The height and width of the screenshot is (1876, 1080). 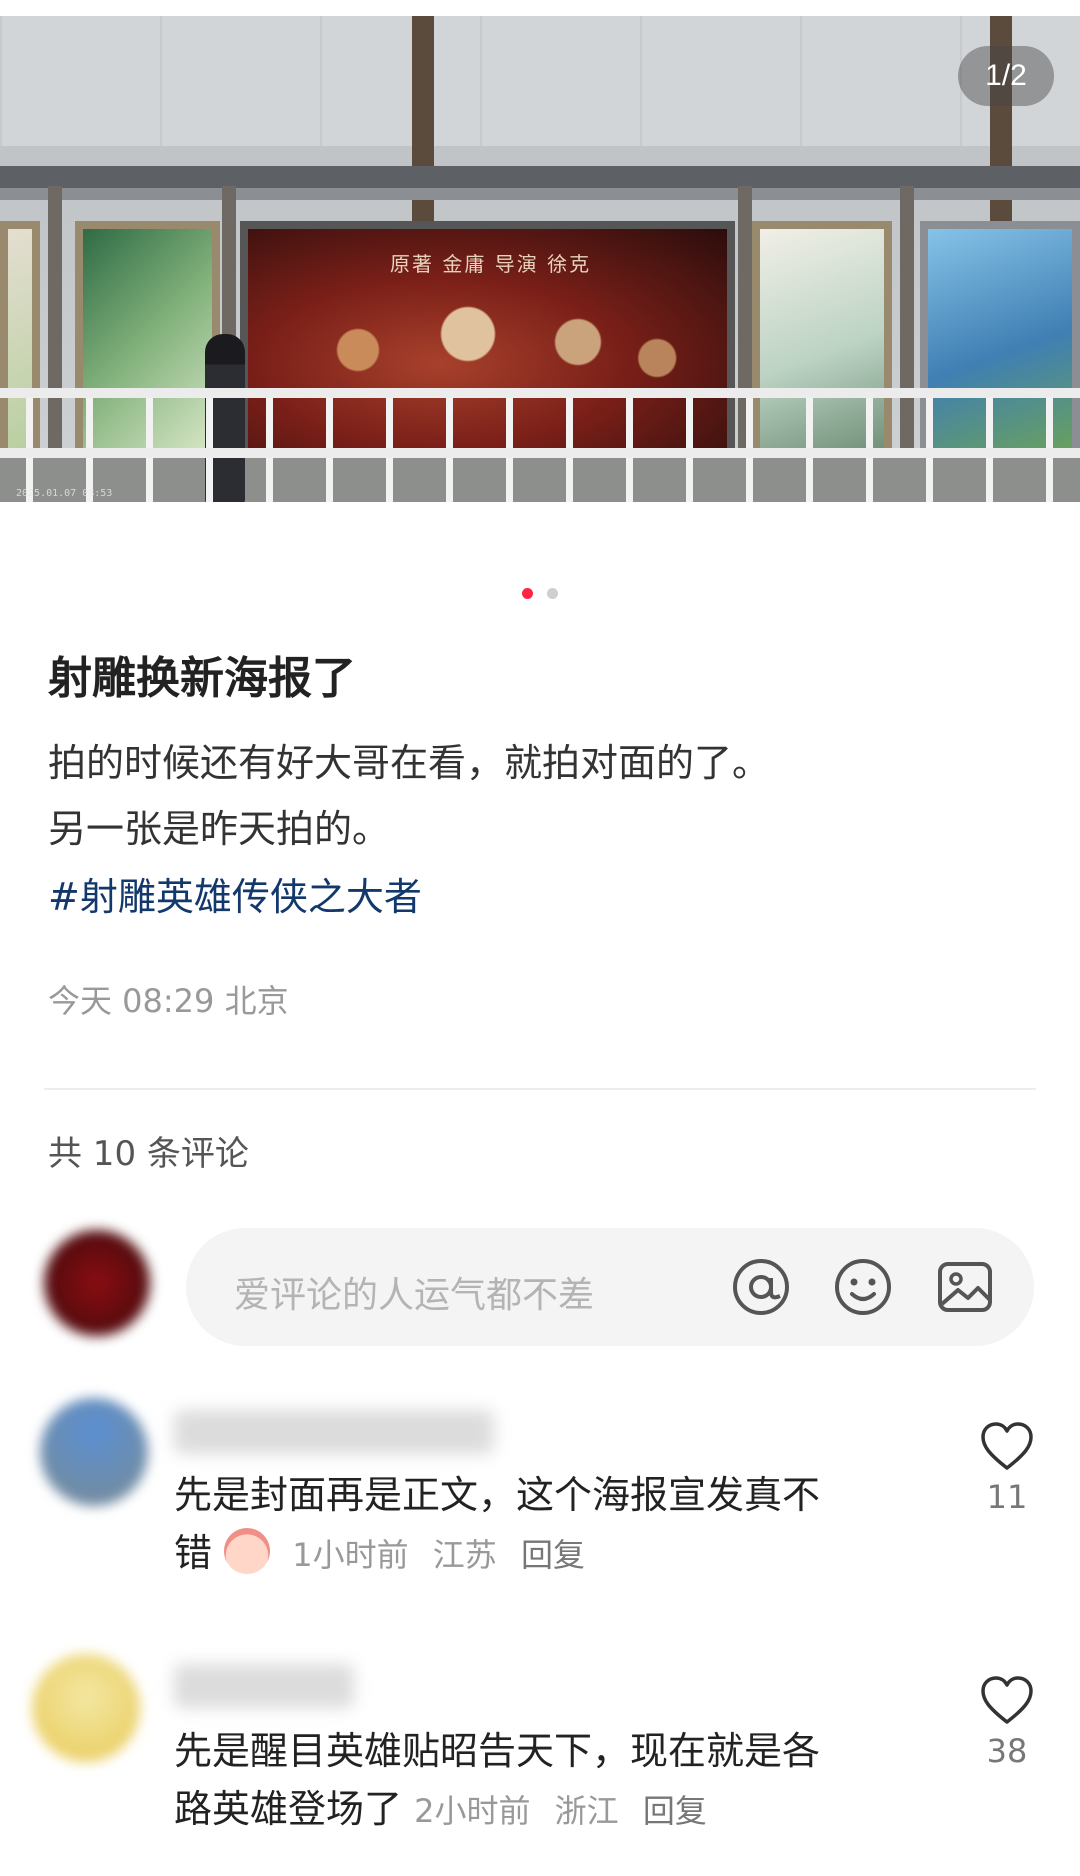 I want to click on image-icon, so click(x=965, y=1287).